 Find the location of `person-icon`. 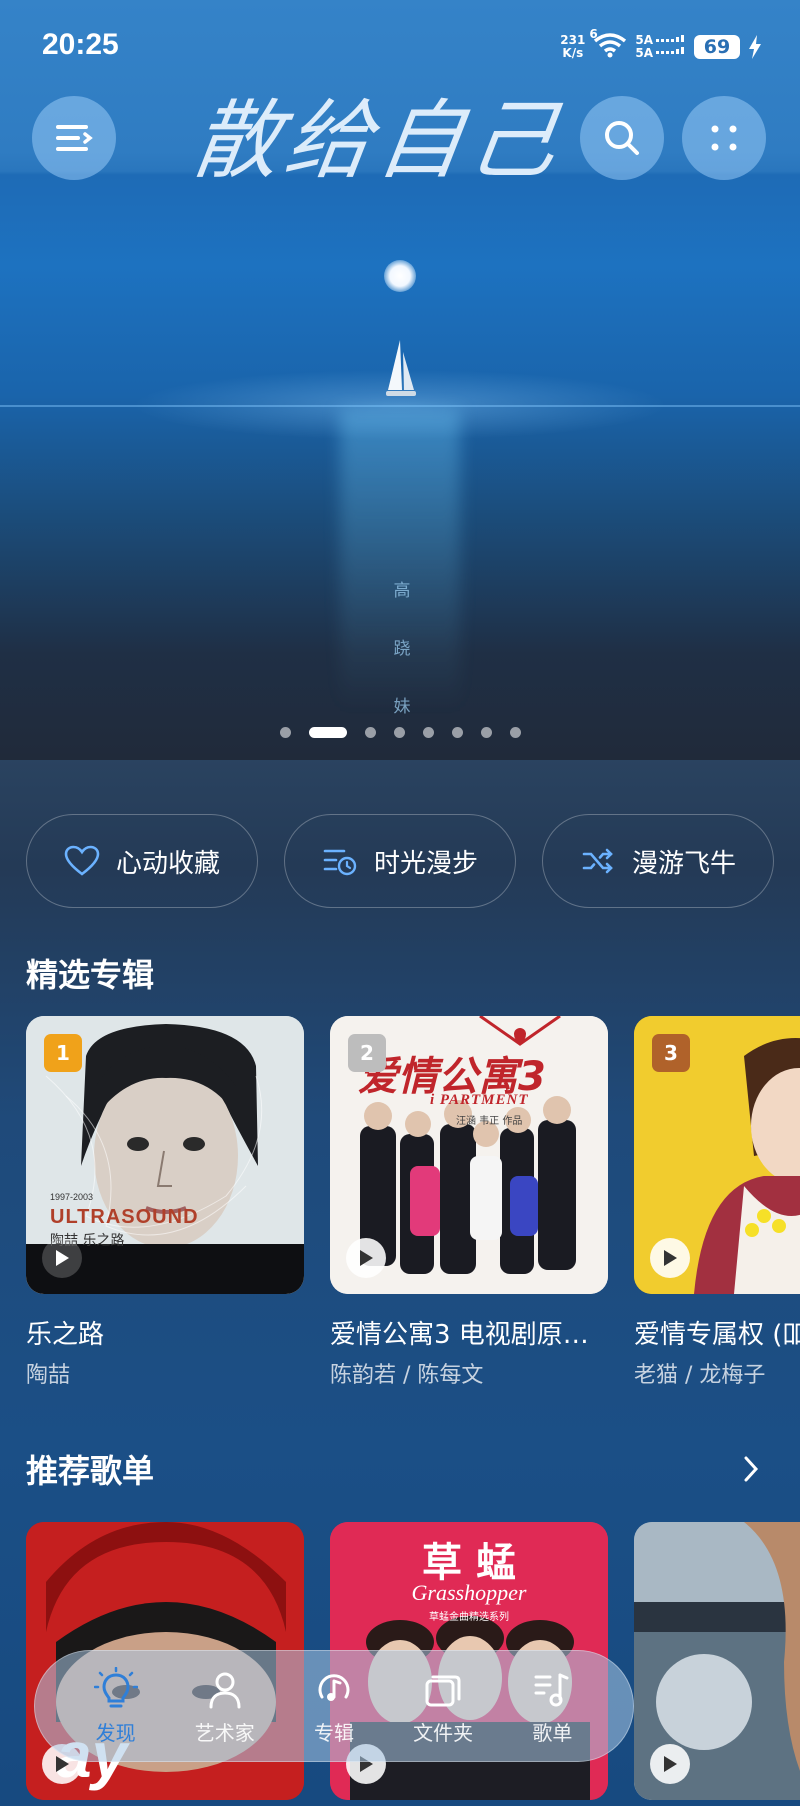

person-icon is located at coordinates (225, 1690).